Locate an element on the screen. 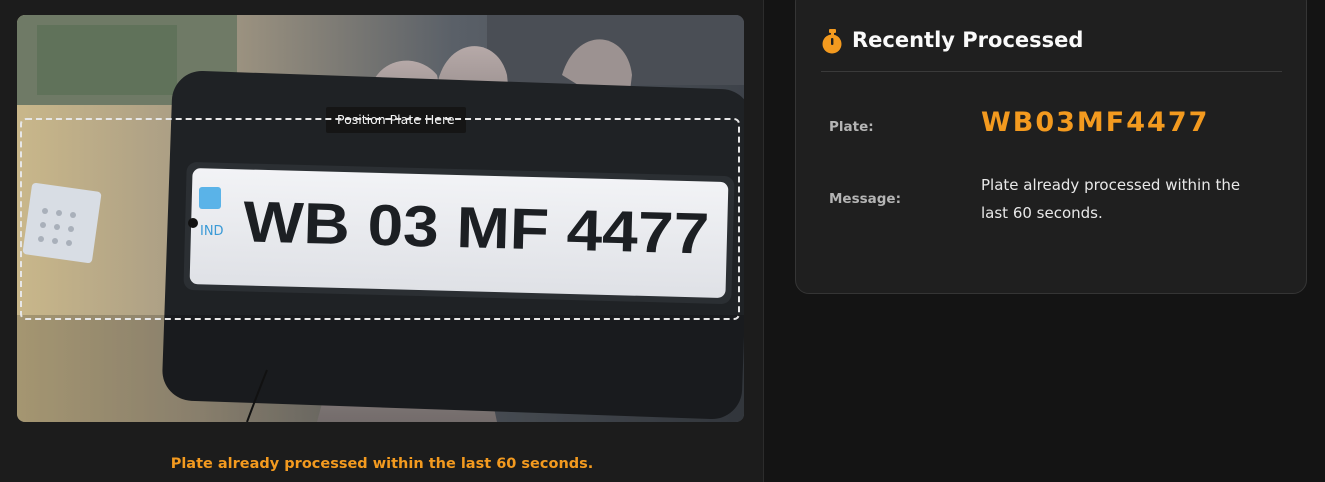 This screenshot has height=482, width=1325. card-header: Recently Processed is located at coordinates (1051, 50).